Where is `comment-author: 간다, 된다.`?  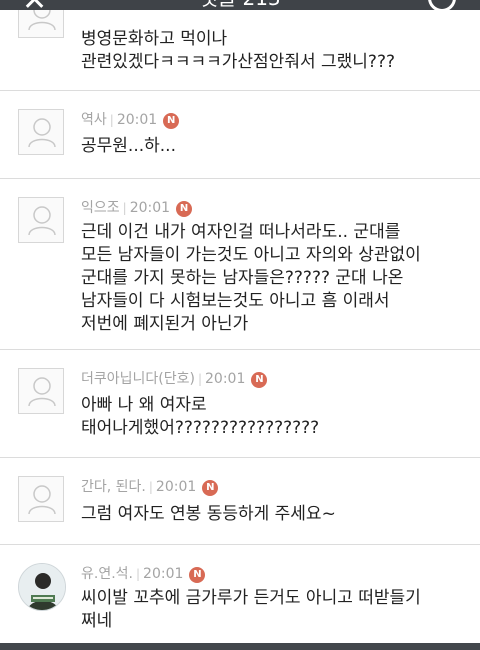
comment-author: 간다, 된다. is located at coordinates (113, 487).